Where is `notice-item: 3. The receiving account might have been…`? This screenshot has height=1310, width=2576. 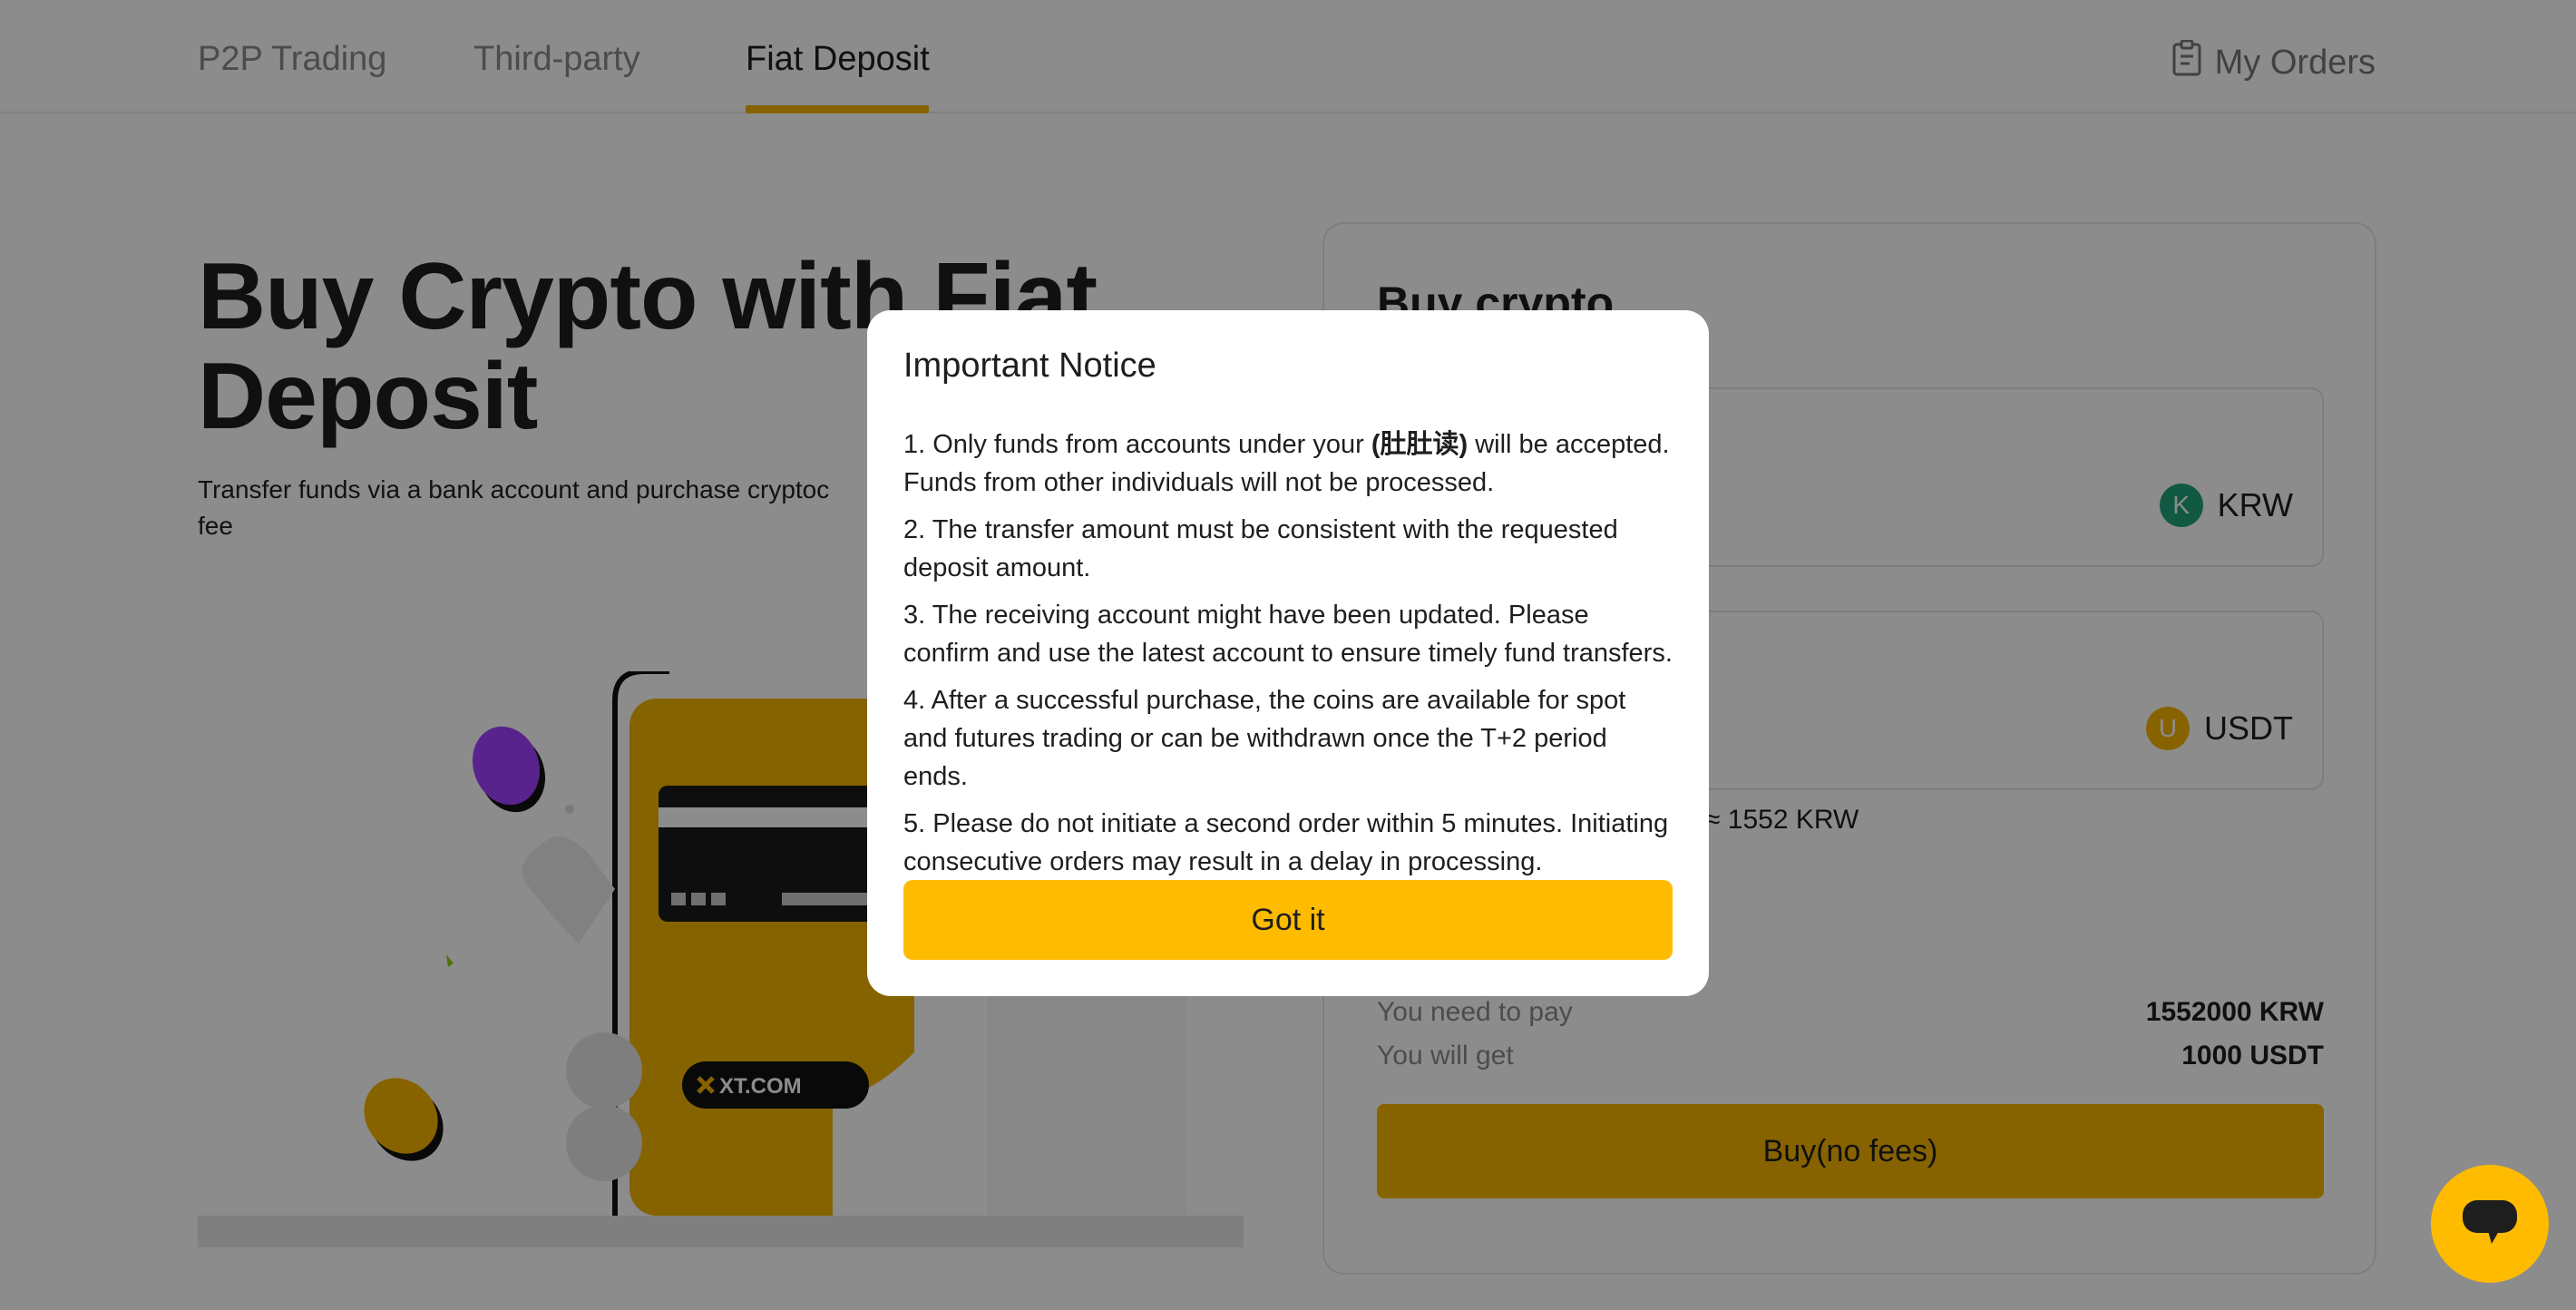 notice-item: 3. The receiving account might have been… is located at coordinates (1288, 634).